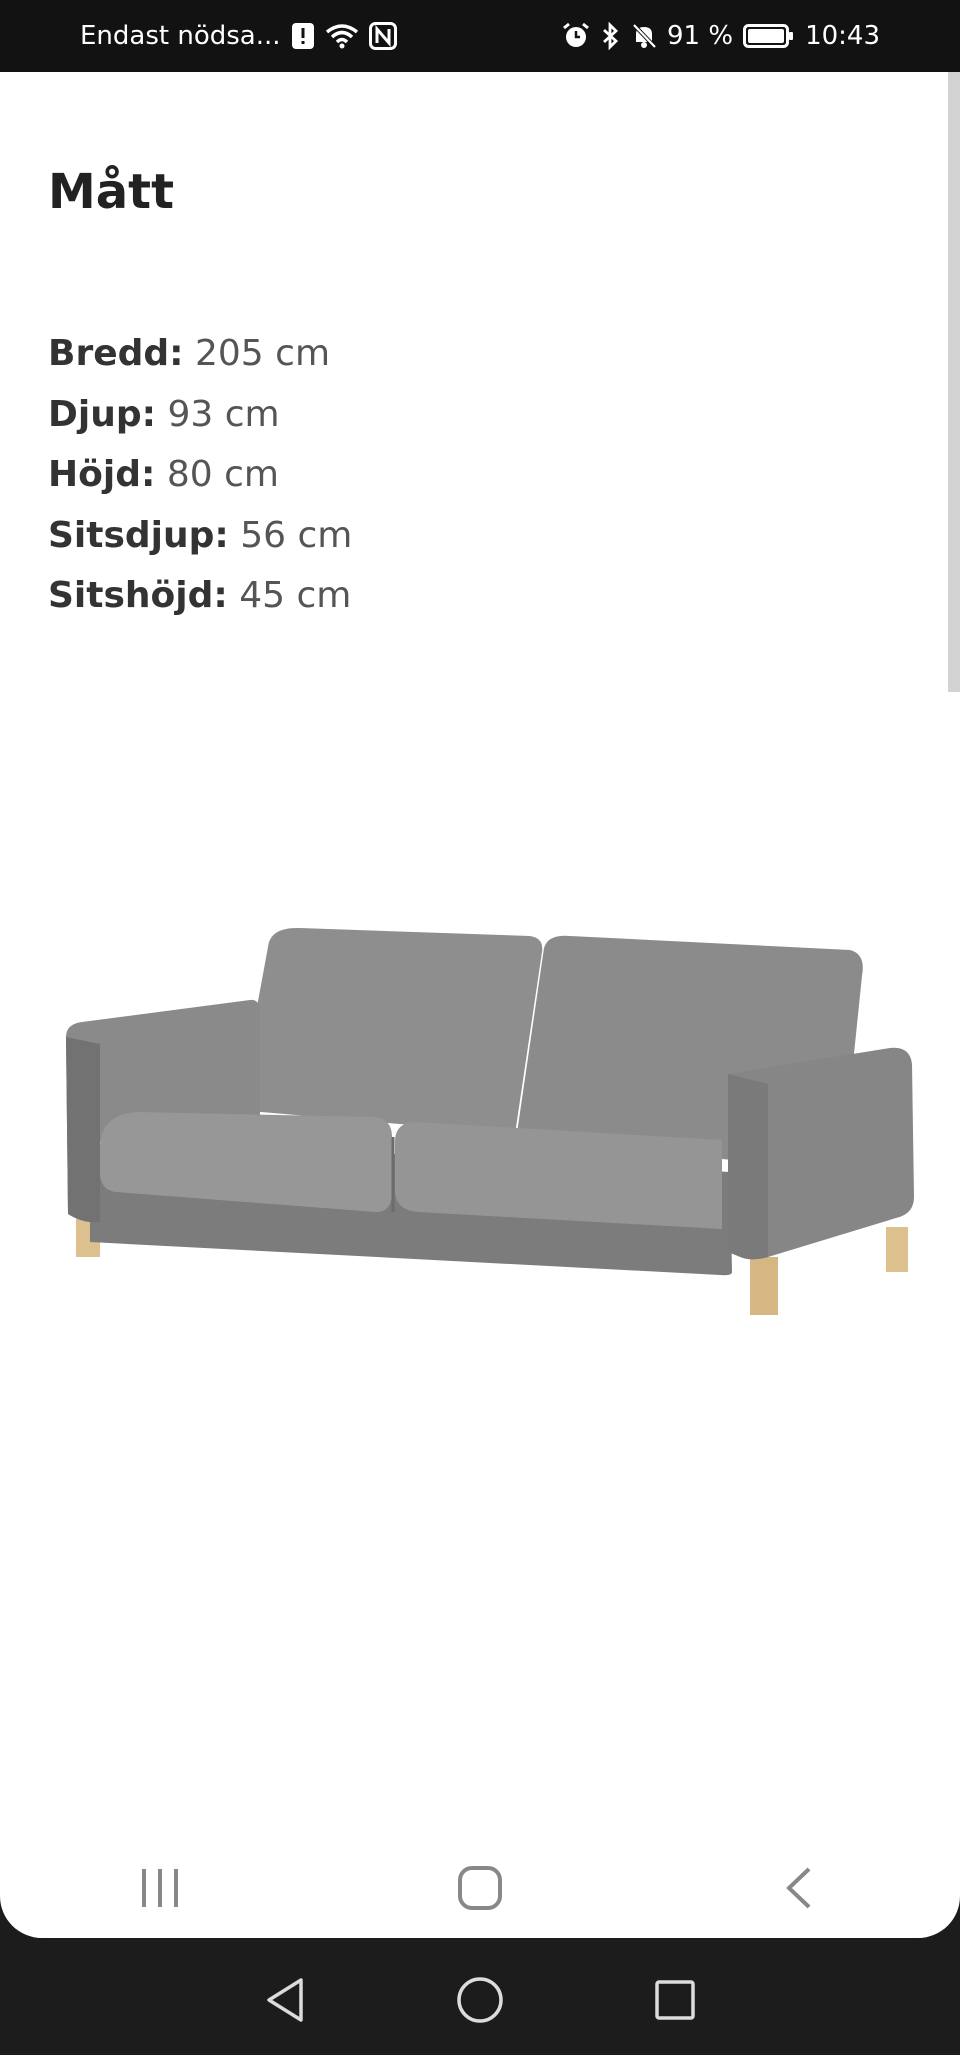 The height and width of the screenshot is (2055, 960). I want to click on alert-icon, so click(303, 36).